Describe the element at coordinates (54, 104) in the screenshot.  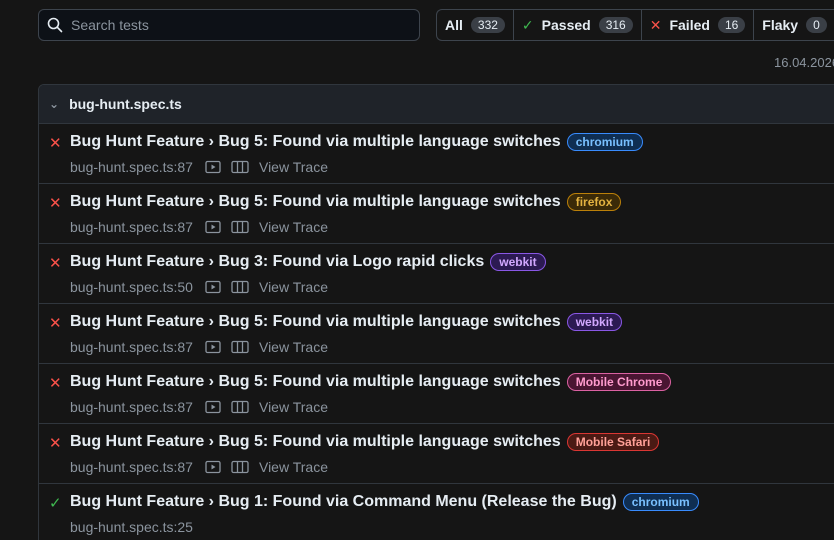
I see `chevron-down-icon: ⌄` at that location.